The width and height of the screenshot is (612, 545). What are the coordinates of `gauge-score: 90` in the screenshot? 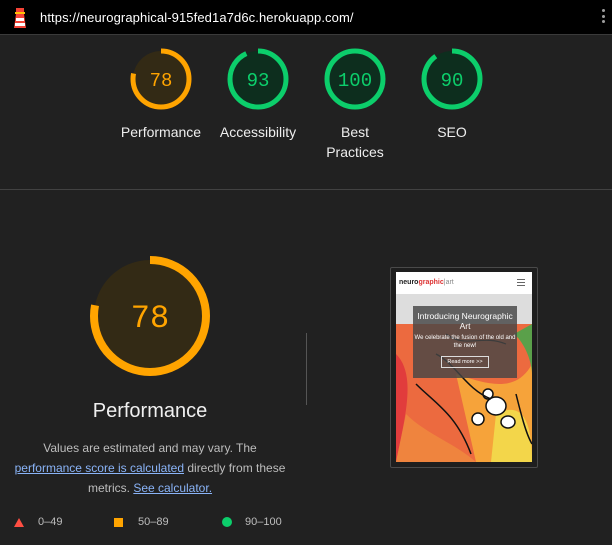 It's located at (452, 81).